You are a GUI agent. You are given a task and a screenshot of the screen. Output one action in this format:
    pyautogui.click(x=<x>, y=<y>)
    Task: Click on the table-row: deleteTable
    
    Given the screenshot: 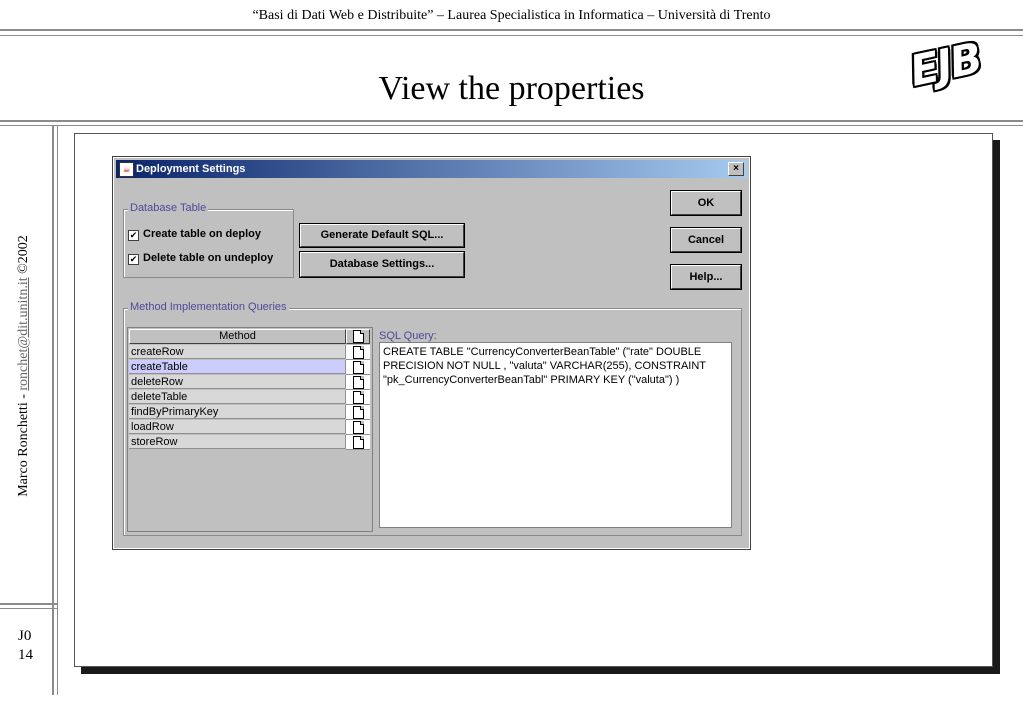 What is the action you would take?
    pyautogui.click(x=249, y=397)
    